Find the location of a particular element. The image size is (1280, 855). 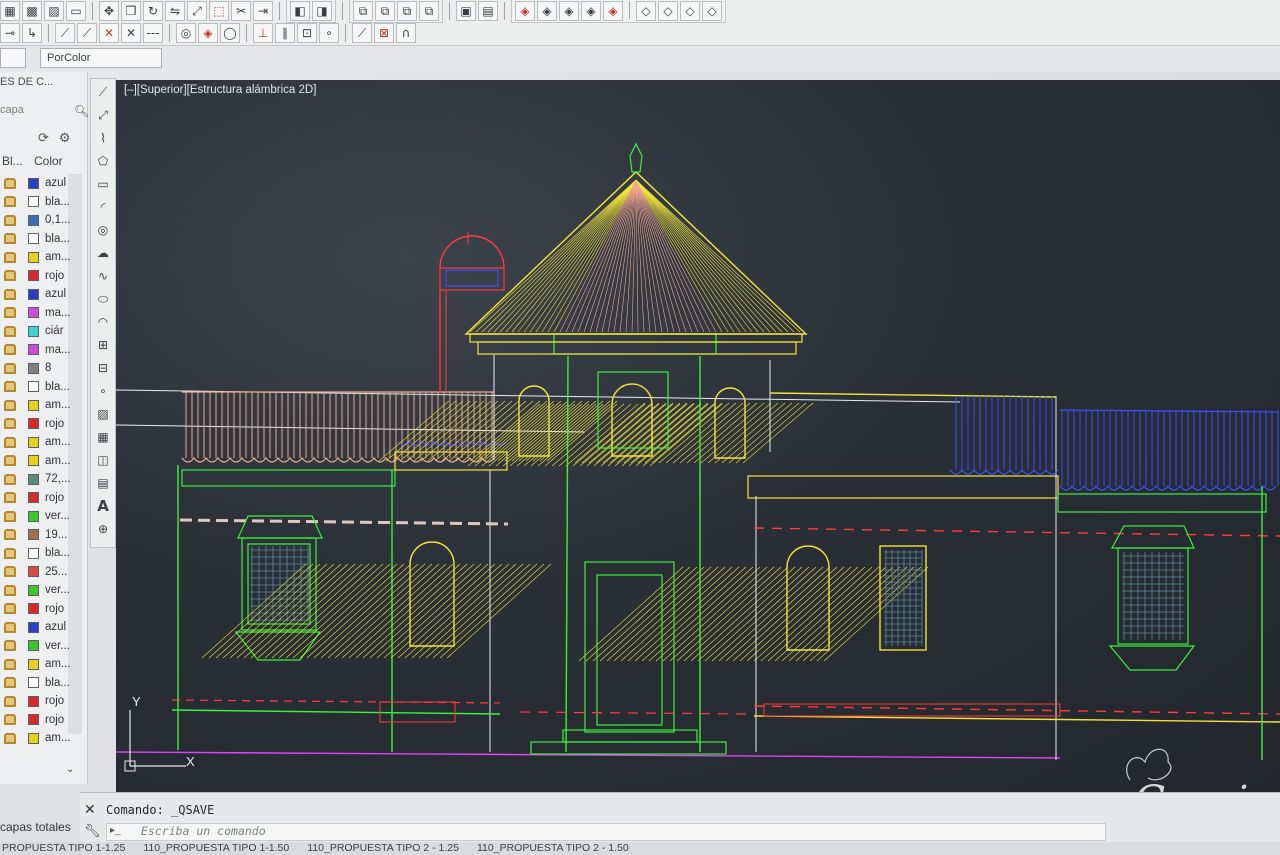

layer-lock-icon: ◈ is located at coordinates (591, 11).